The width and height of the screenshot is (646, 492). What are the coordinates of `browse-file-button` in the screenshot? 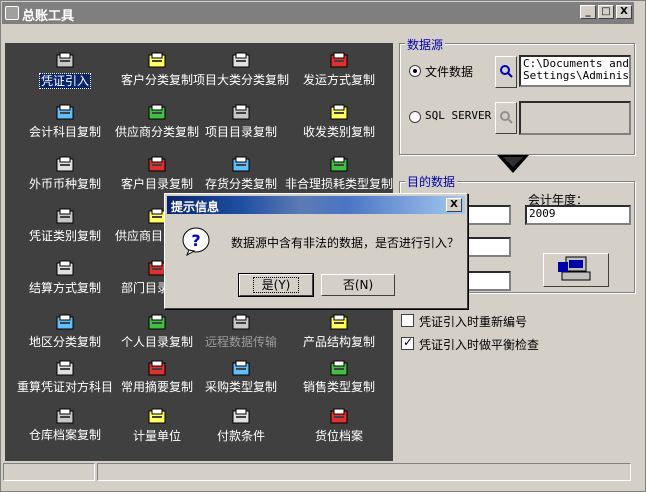 It's located at (506, 72).